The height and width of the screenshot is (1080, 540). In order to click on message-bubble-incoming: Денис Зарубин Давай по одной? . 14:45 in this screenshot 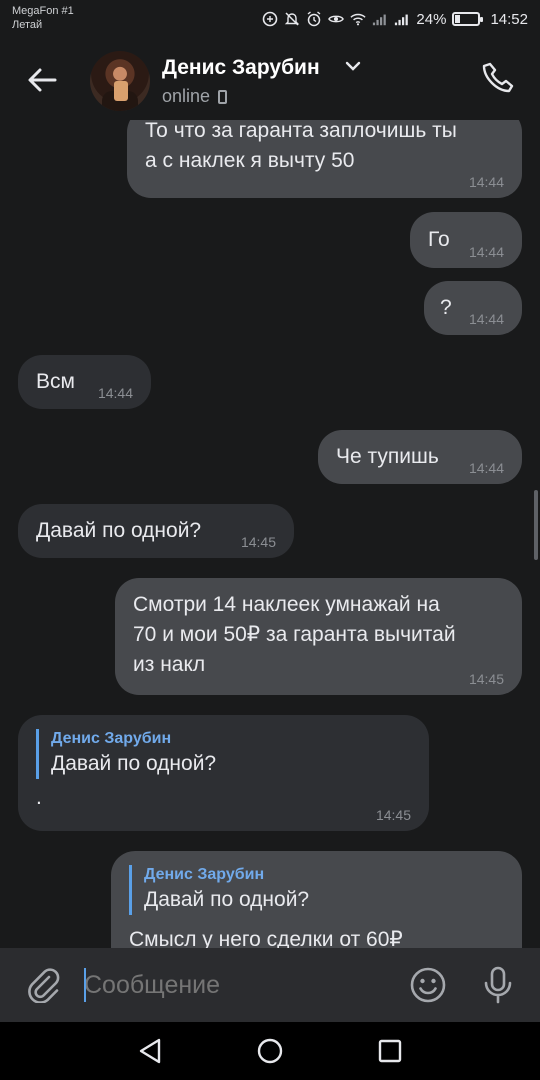, I will do `click(223, 773)`.